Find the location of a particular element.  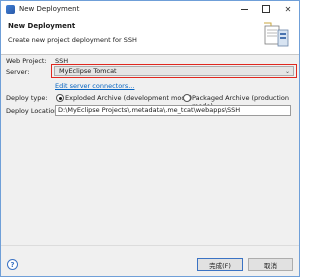

web-project-label: Web Project: is located at coordinates (26, 61).